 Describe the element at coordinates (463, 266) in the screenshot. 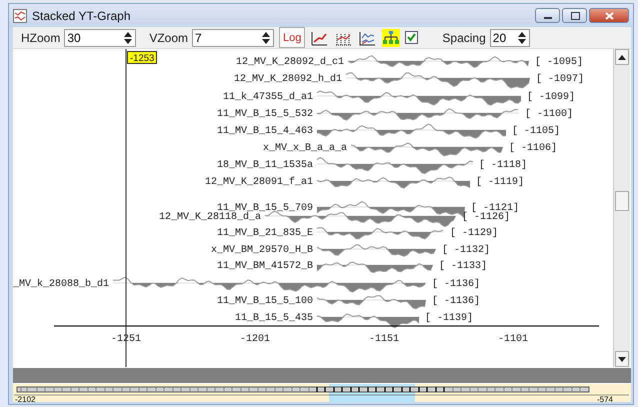

I see `trace-reading: [ -1133]` at that location.